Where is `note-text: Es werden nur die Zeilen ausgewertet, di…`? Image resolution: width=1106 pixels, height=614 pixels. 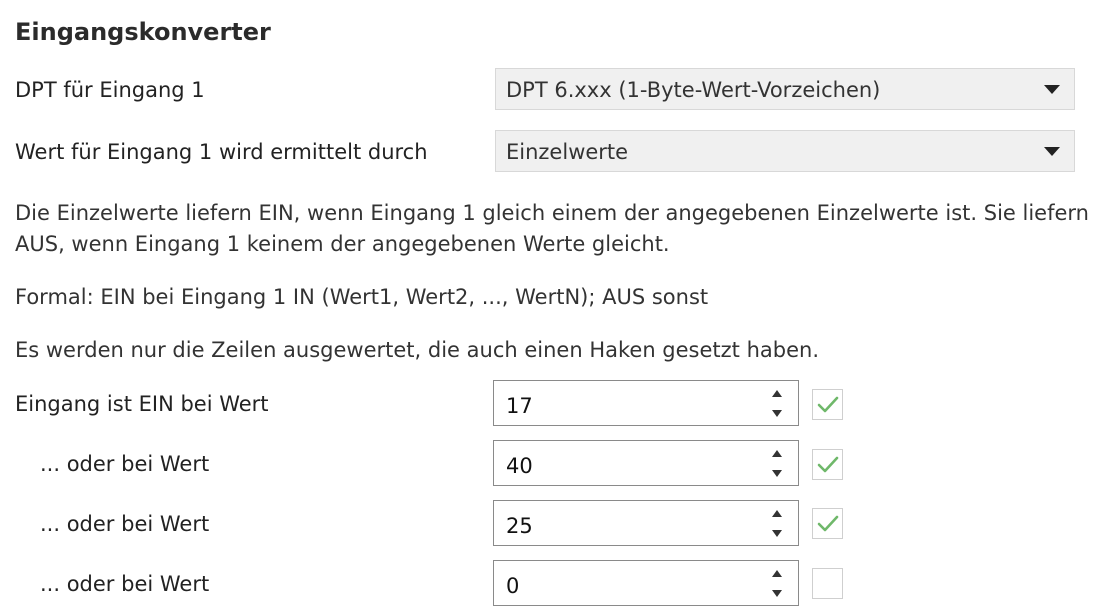
note-text: Es werden nur die Zeilen ausgewertet, di… is located at coordinates (417, 350).